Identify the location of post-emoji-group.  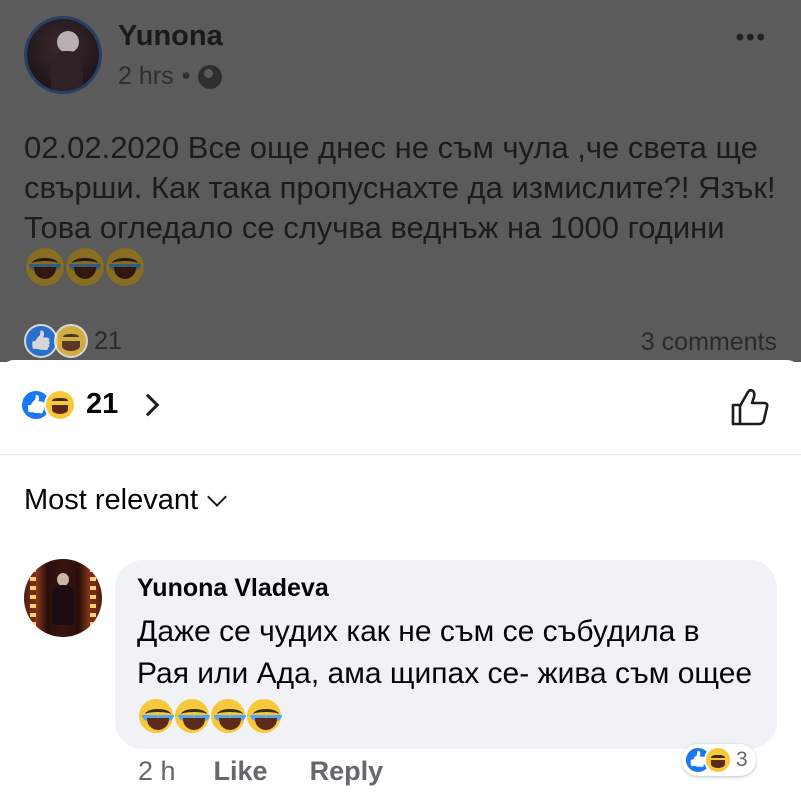
(84, 267).